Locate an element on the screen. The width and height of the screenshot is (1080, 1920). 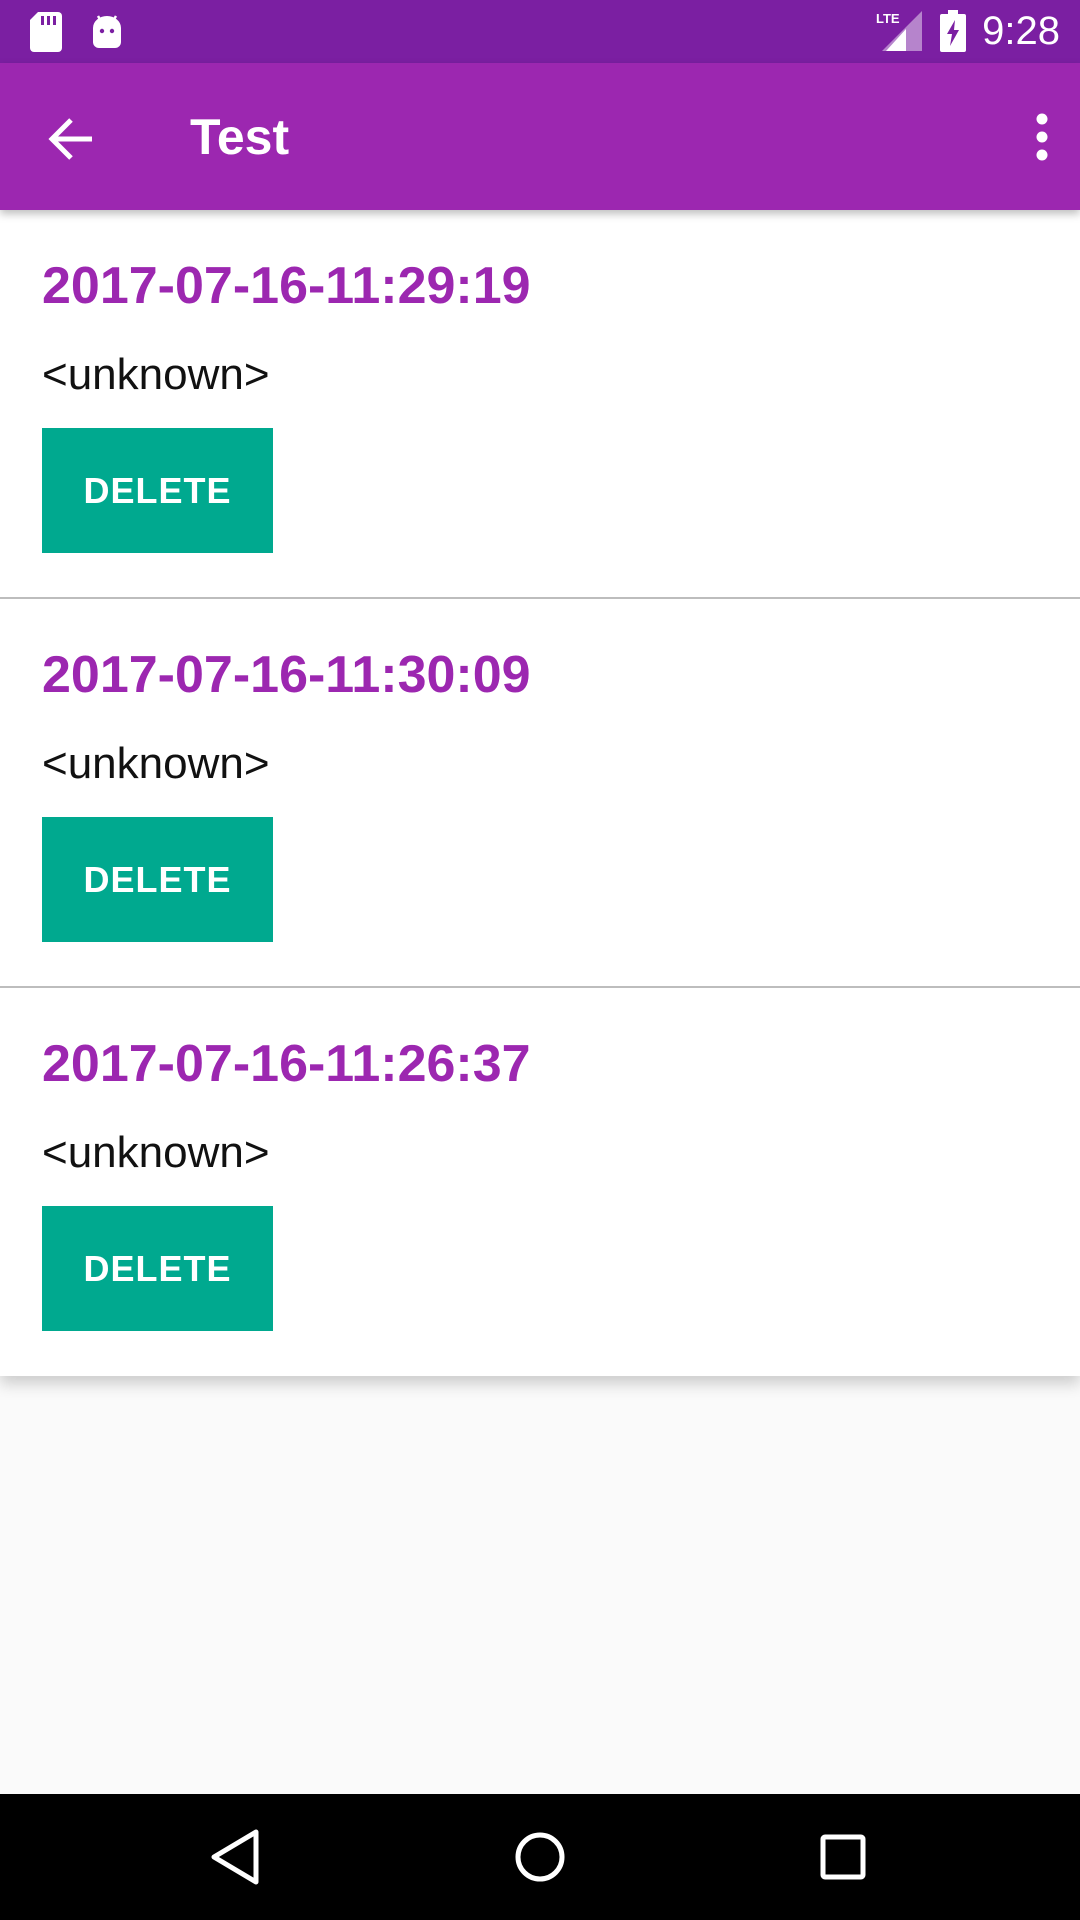
nav-home-button is located at coordinates (540, 1857).